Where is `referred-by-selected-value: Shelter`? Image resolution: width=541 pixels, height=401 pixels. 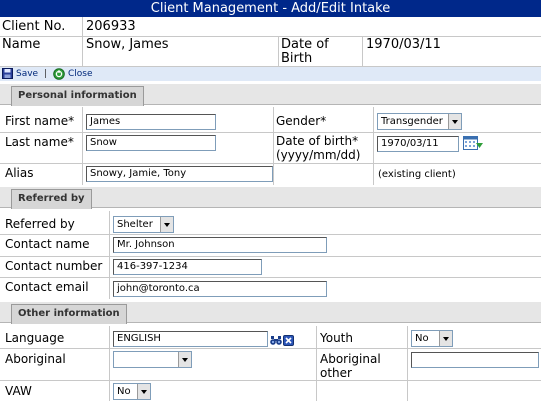 referred-by-selected-value: Shelter is located at coordinates (135, 224).